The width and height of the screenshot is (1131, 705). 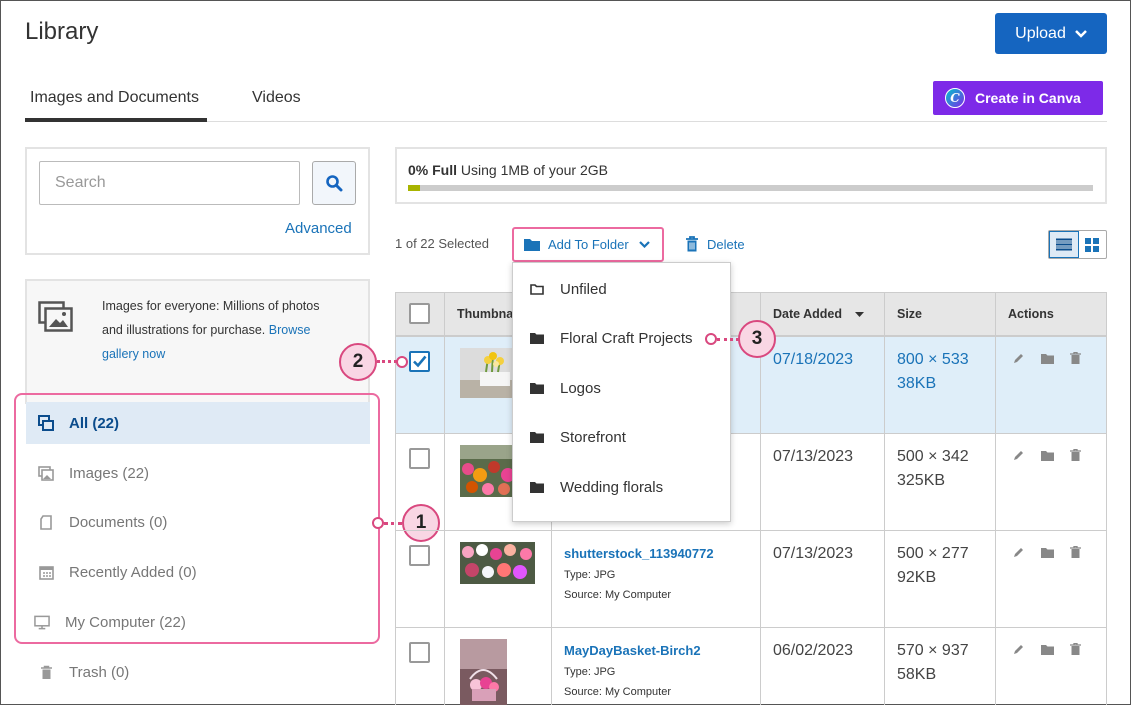 What do you see at coordinates (593, 437) in the screenshot?
I see `menu-item-label: Storefront` at bounding box center [593, 437].